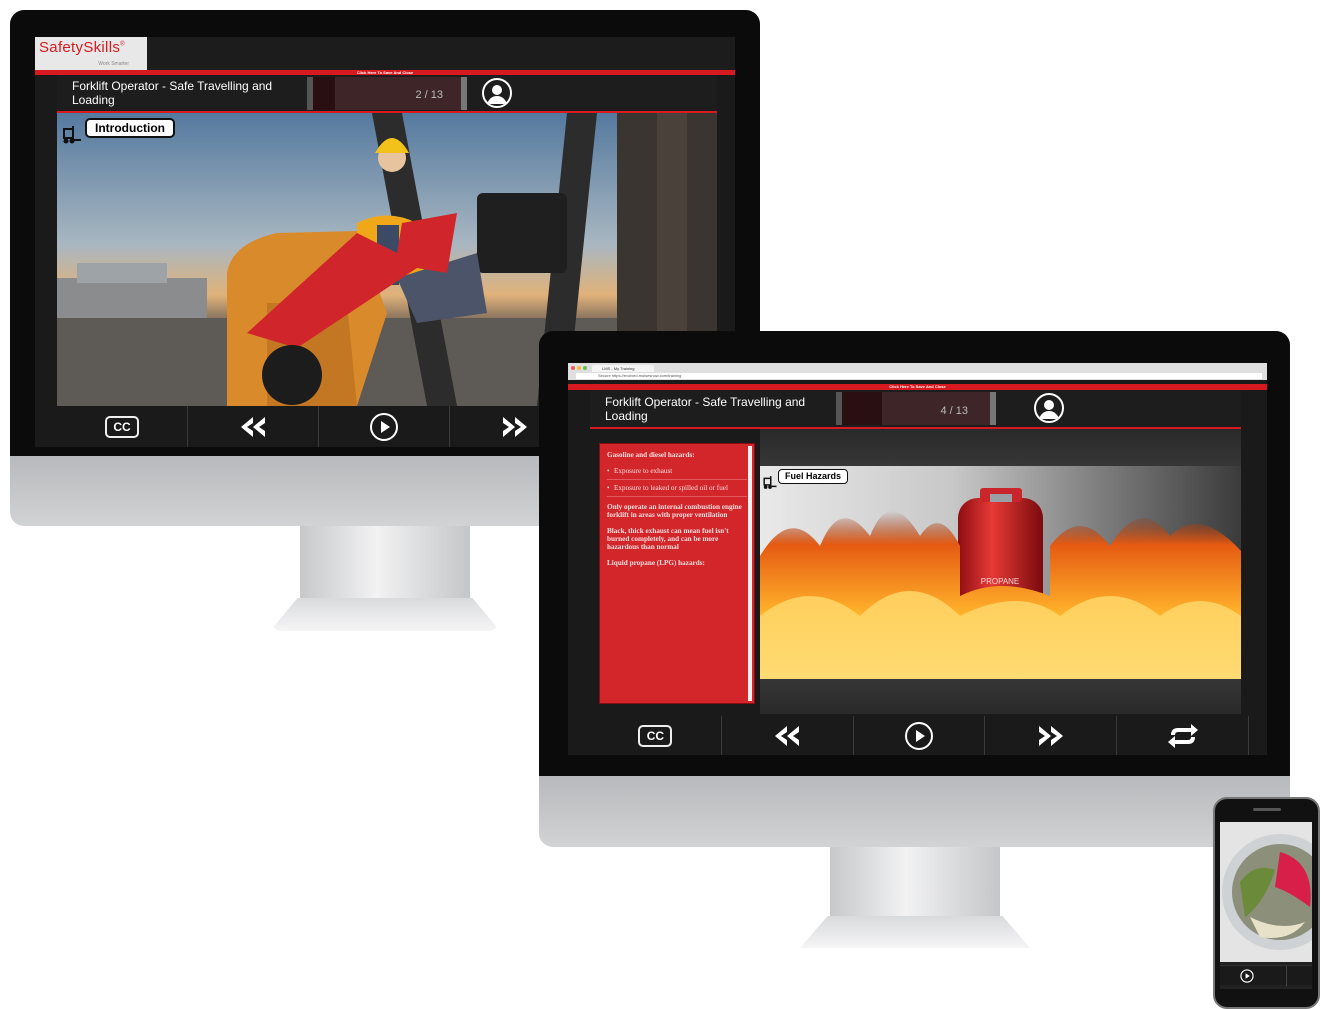 The width and height of the screenshot is (1321, 1009). What do you see at coordinates (651, 455) in the screenshot?
I see `notes-heading: Gasoline and diesel hazards:` at bounding box center [651, 455].